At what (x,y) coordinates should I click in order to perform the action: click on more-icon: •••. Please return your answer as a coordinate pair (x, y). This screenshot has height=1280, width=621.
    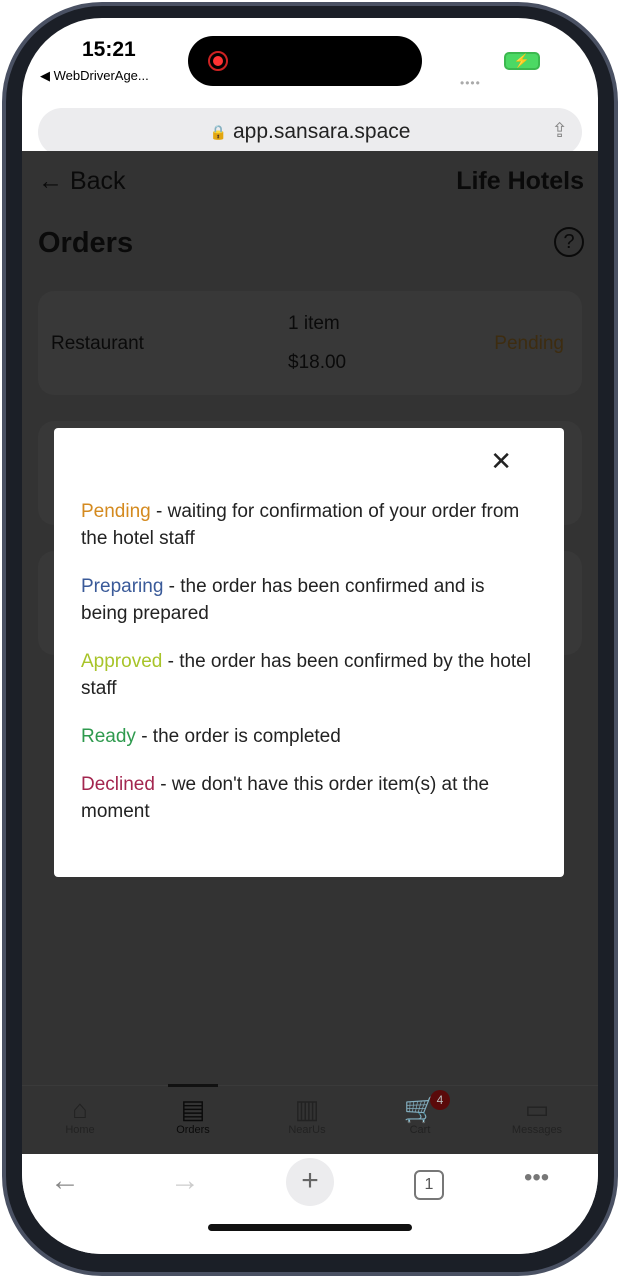
    Looking at the image, I should click on (536, 1178).